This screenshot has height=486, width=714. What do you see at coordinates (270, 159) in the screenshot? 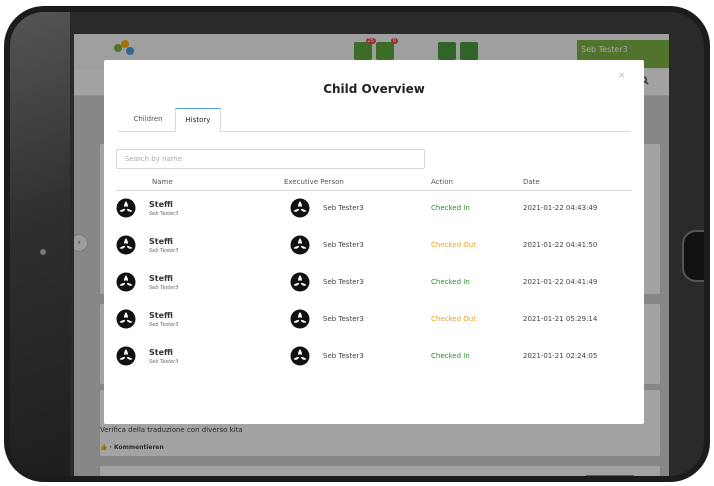
I see `search-input` at bounding box center [270, 159].